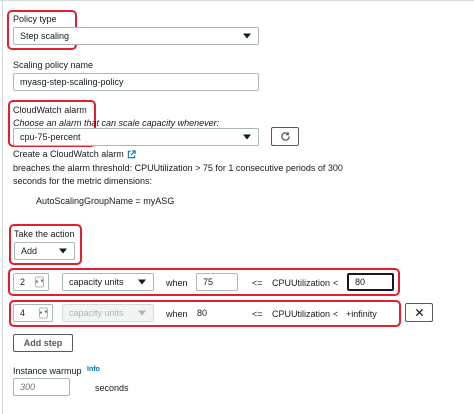 This screenshot has height=414, width=474. I want to click on action-value: Add, so click(29, 251).